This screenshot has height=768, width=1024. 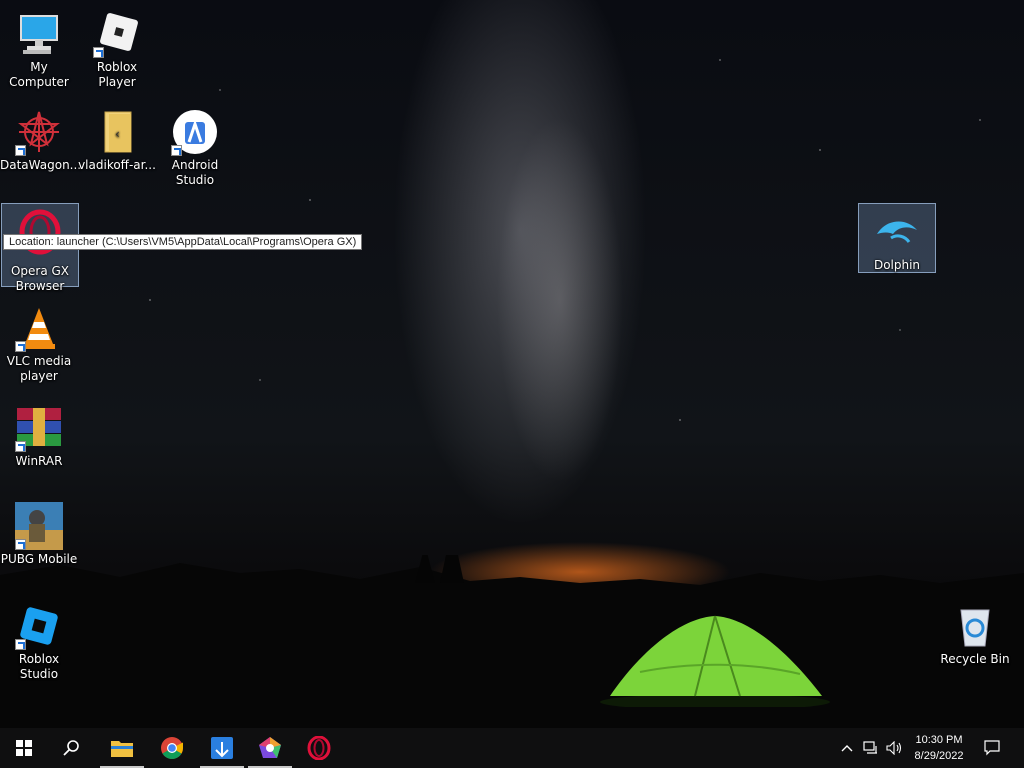 What do you see at coordinates (117, 74) in the screenshot?
I see `icon-label: Roblox Player` at bounding box center [117, 74].